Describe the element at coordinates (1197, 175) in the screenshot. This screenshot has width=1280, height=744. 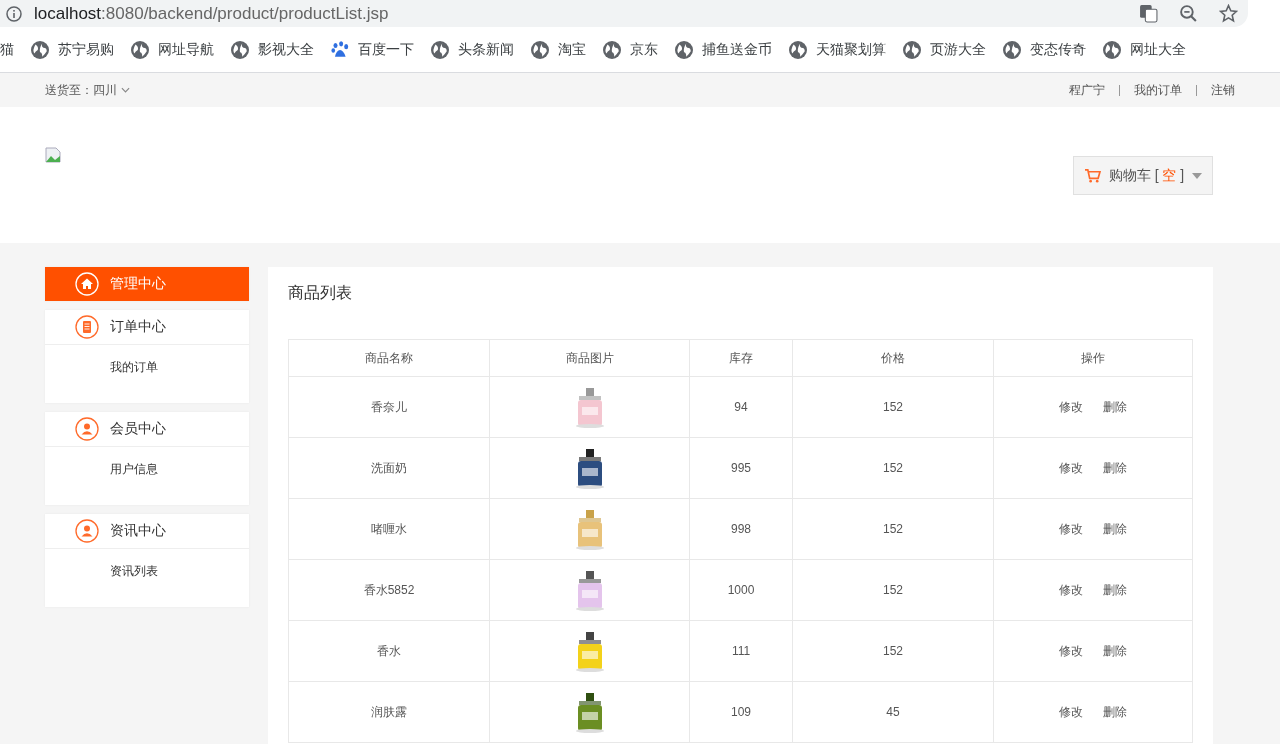
I see `caret-icon` at that location.